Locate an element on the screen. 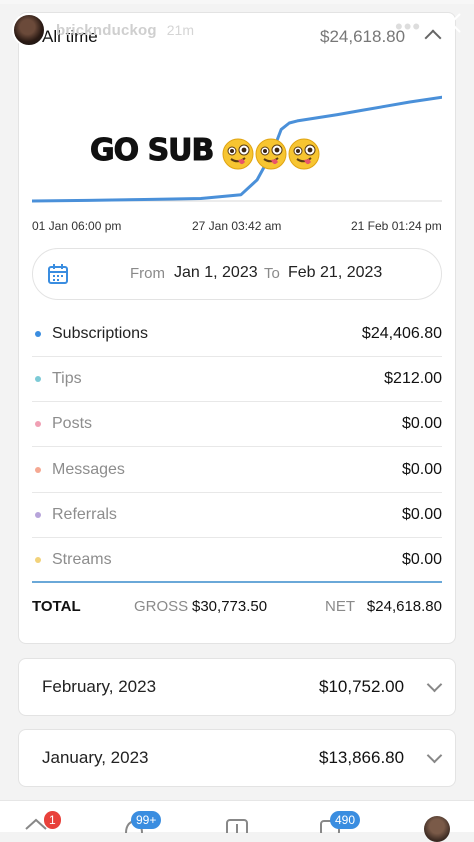 This screenshot has width=474, height=842. go-sub-sticker: GO SUB is located at coordinates (151, 151).